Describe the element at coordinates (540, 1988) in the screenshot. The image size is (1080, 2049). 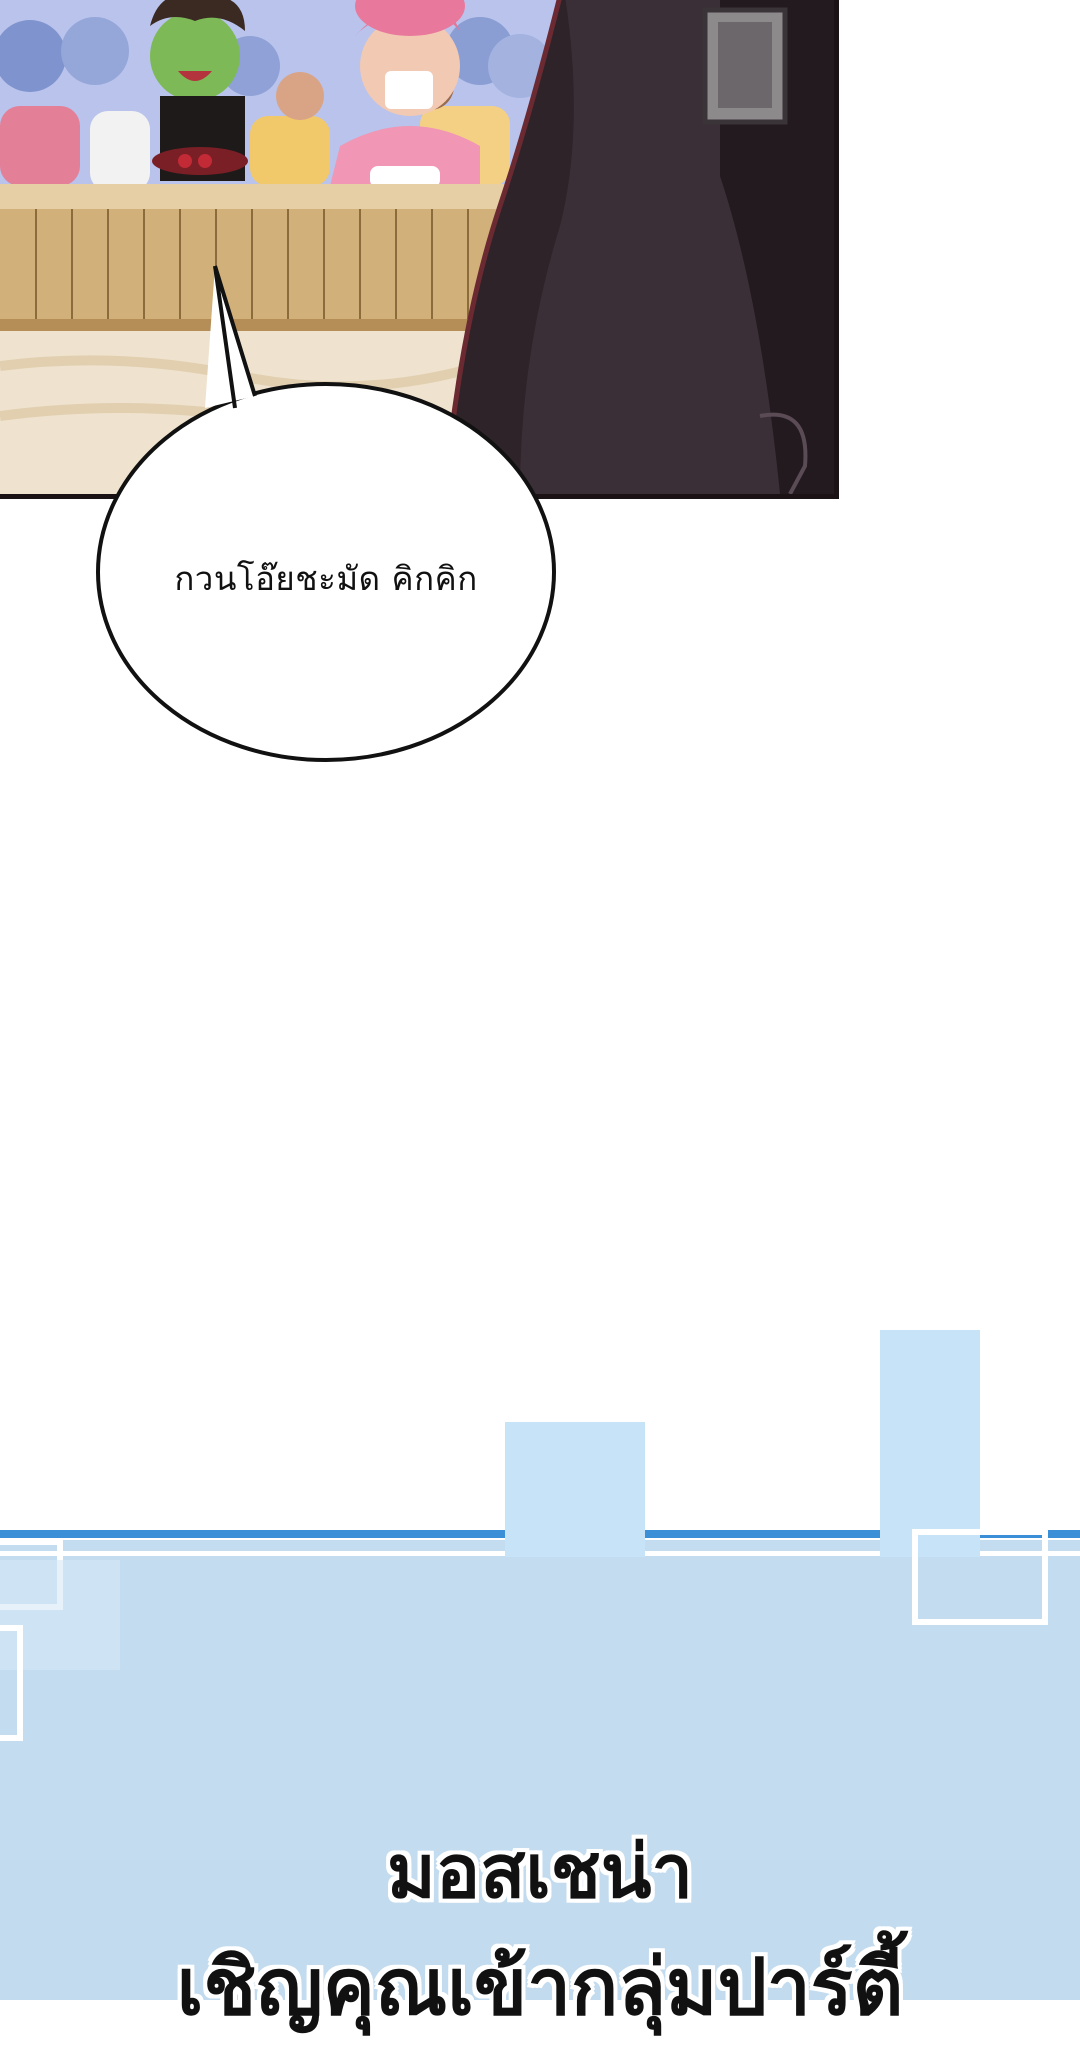
I see `banner-subtitle: เชิญคุณเข้ากลุ่มปาร์ตี้` at that location.